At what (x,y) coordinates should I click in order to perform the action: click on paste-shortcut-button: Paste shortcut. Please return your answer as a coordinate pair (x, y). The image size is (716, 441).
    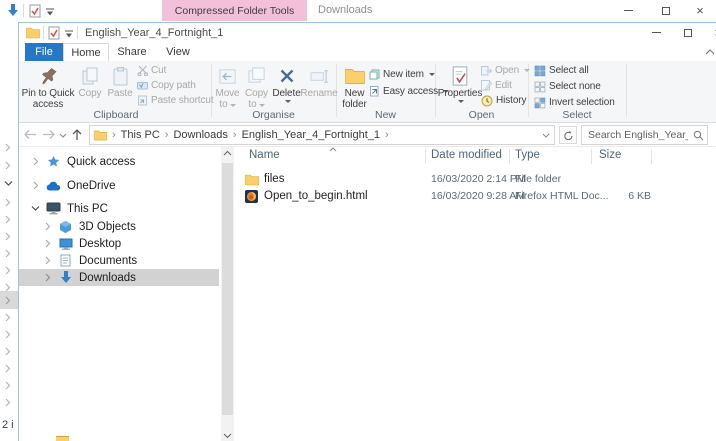
    Looking at the image, I should click on (175, 100).